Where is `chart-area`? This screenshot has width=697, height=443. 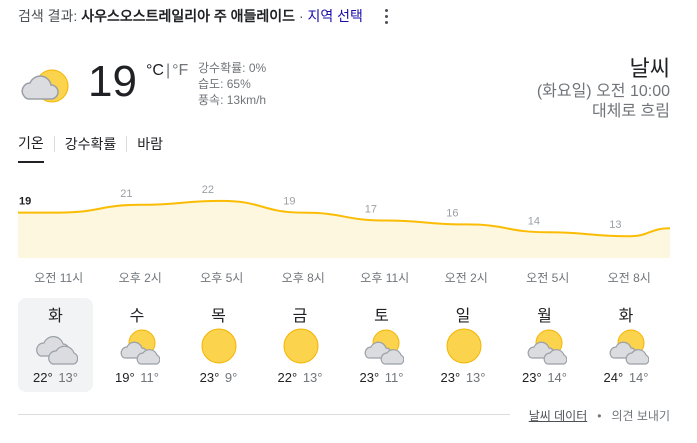 chart-area is located at coordinates (344, 229).